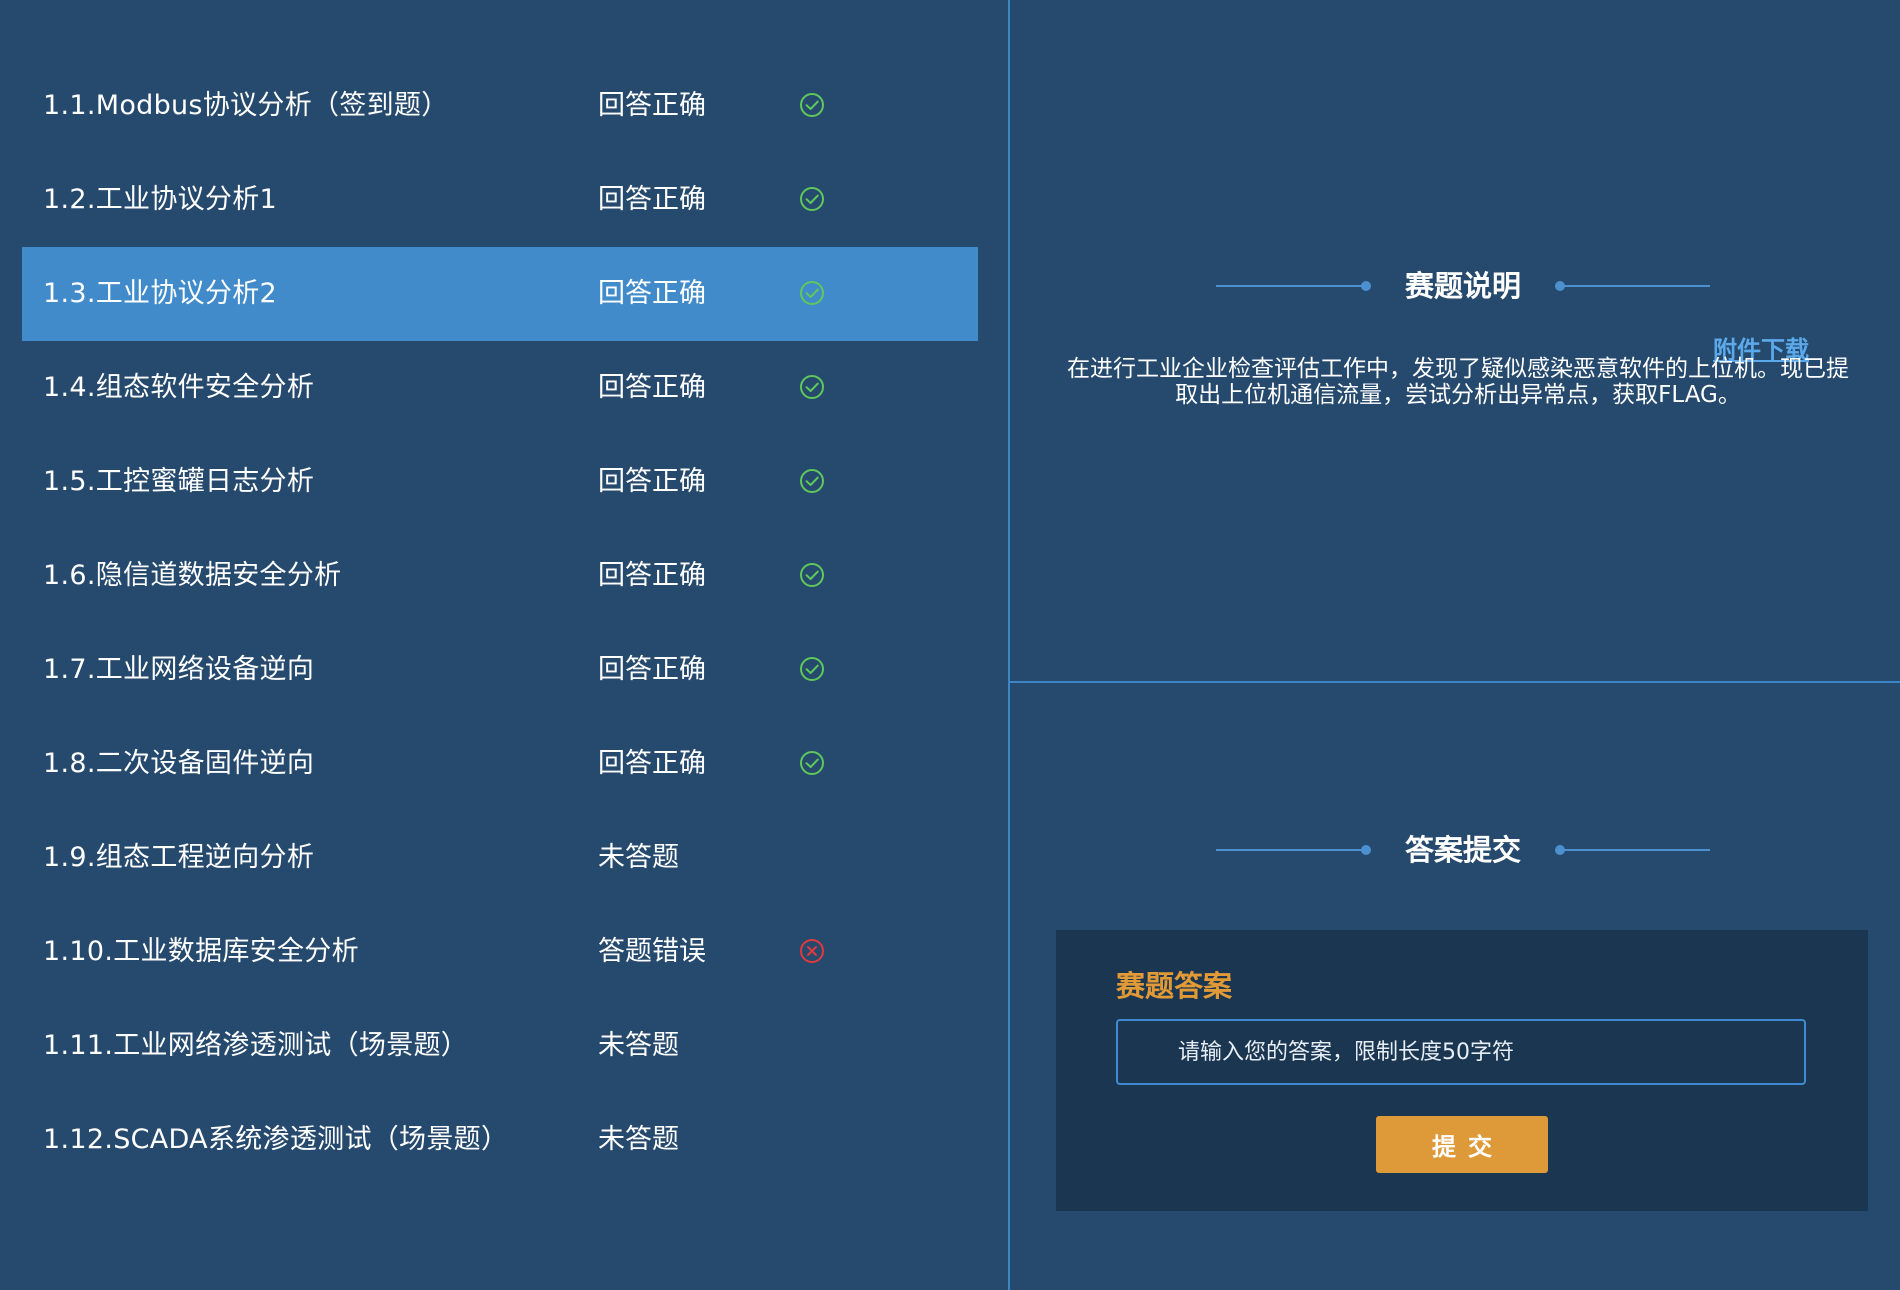 The width and height of the screenshot is (1900, 1290). Describe the element at coordinates (1455, 682) in the screenshot. I see `horizontal-divider` at that location.